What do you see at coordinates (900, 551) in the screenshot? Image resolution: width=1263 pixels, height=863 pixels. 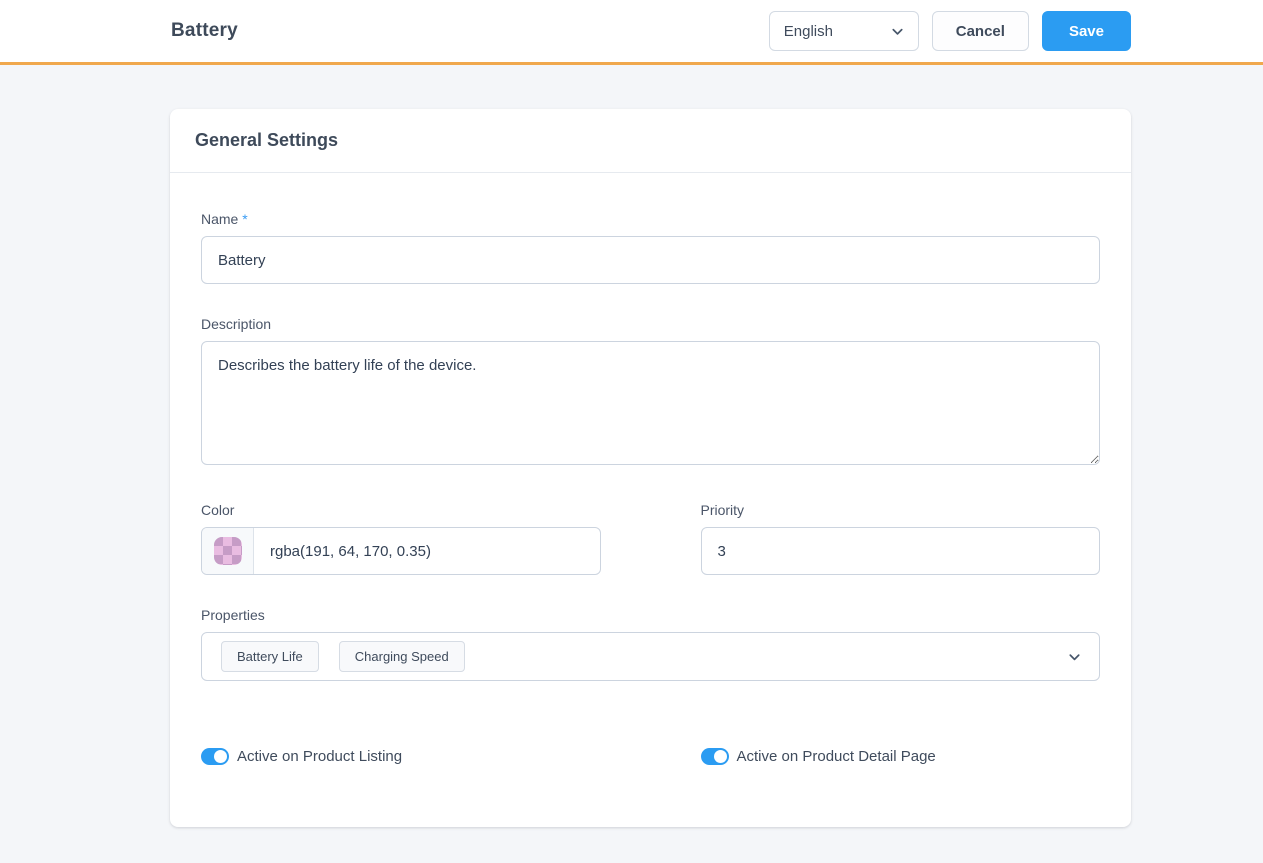 I see `priority-input` at bounding box center [900, 551].